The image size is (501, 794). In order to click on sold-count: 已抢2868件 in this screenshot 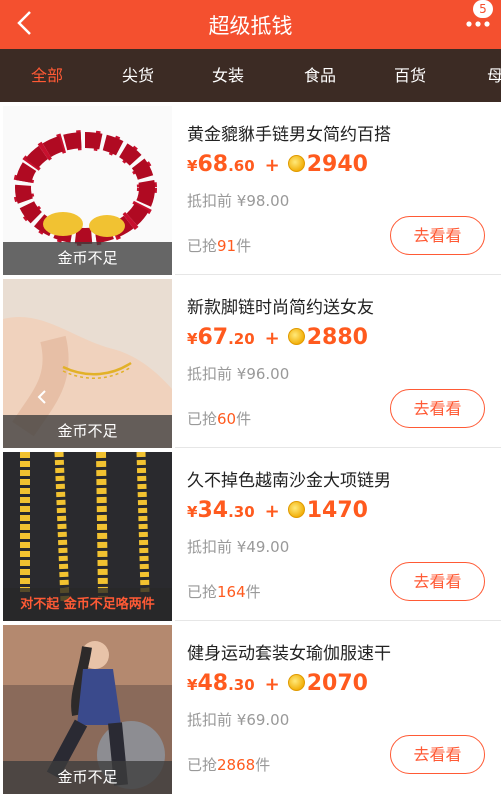, I will do `click(229, 765)`.